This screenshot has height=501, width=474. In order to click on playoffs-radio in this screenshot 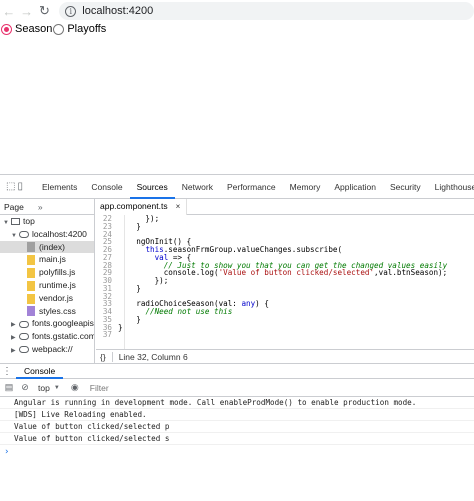, I will do `click(59, 29)`.